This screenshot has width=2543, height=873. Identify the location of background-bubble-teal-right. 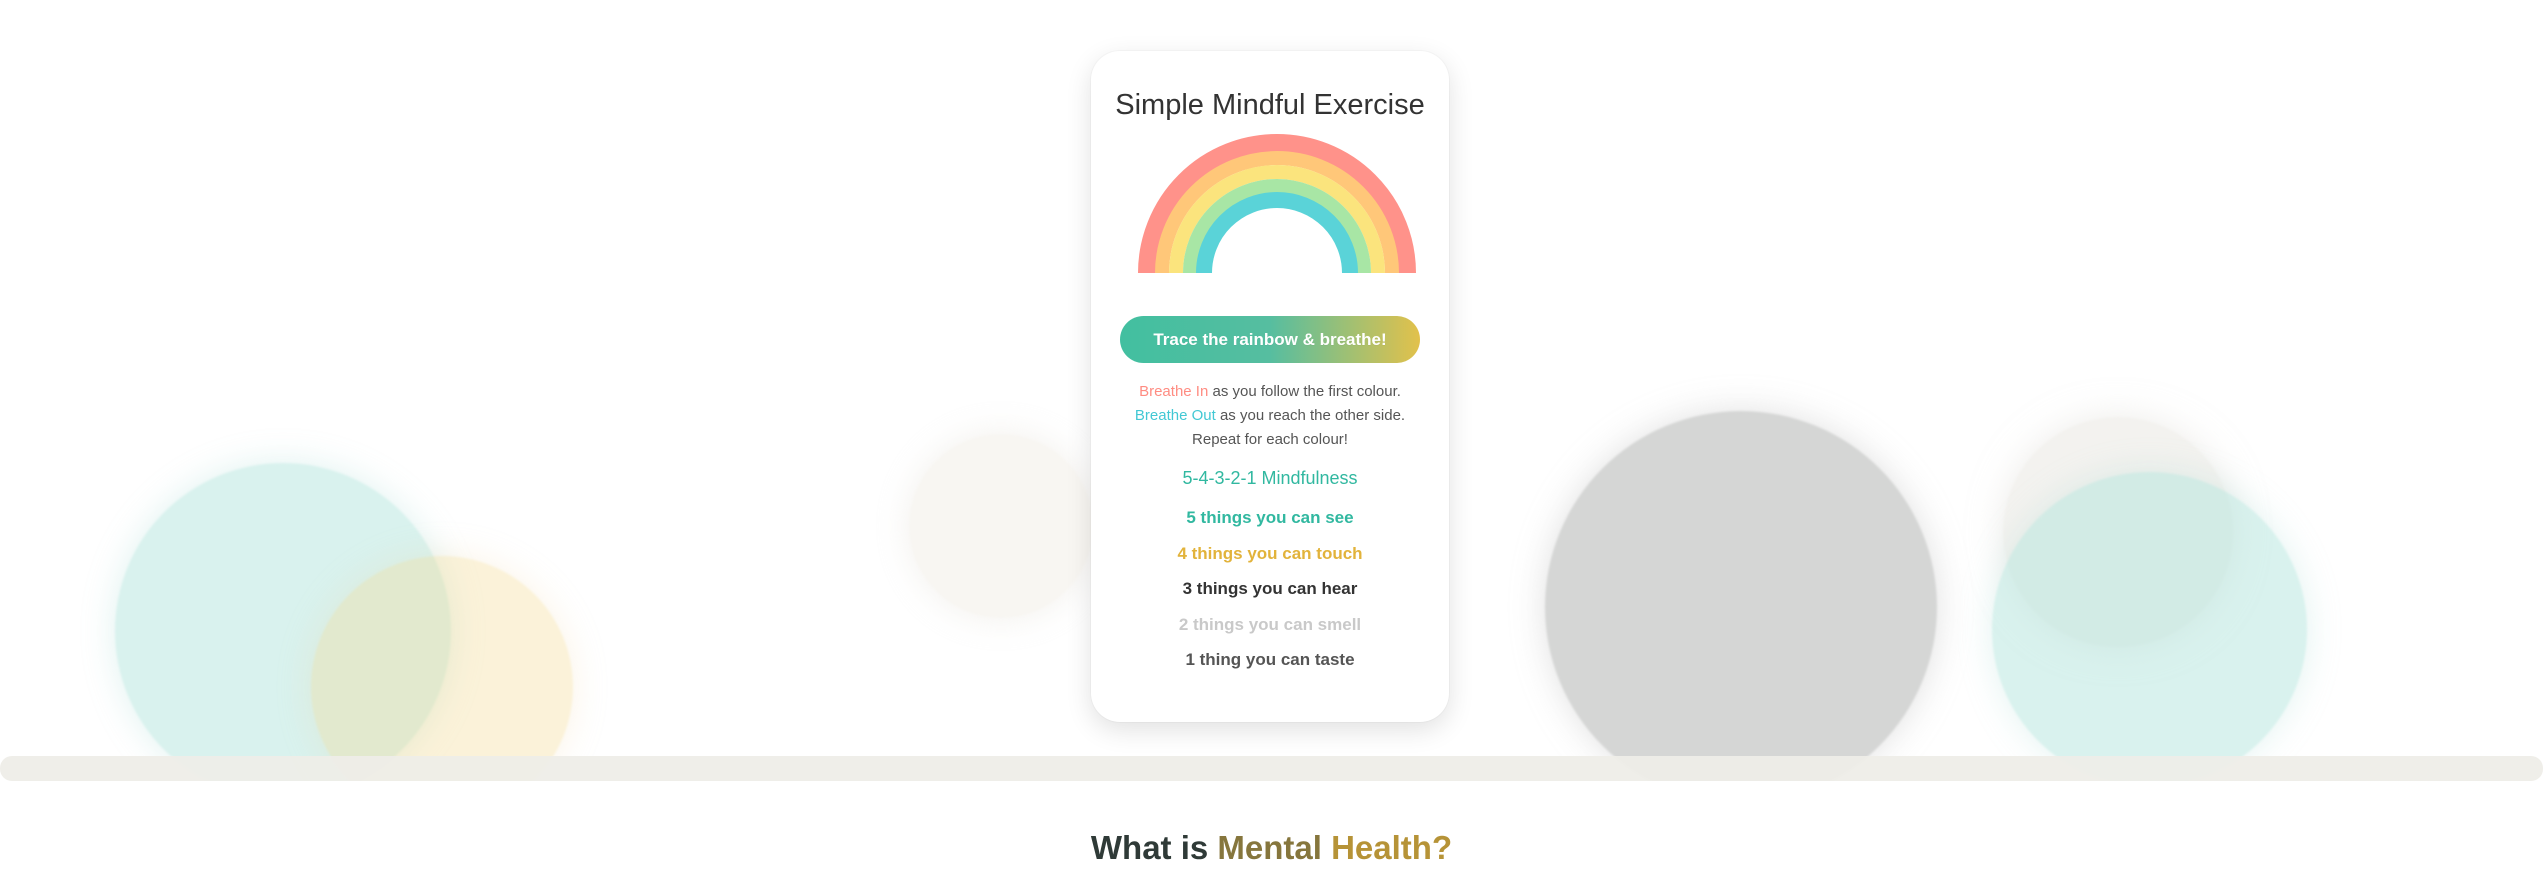
(2149, 626).